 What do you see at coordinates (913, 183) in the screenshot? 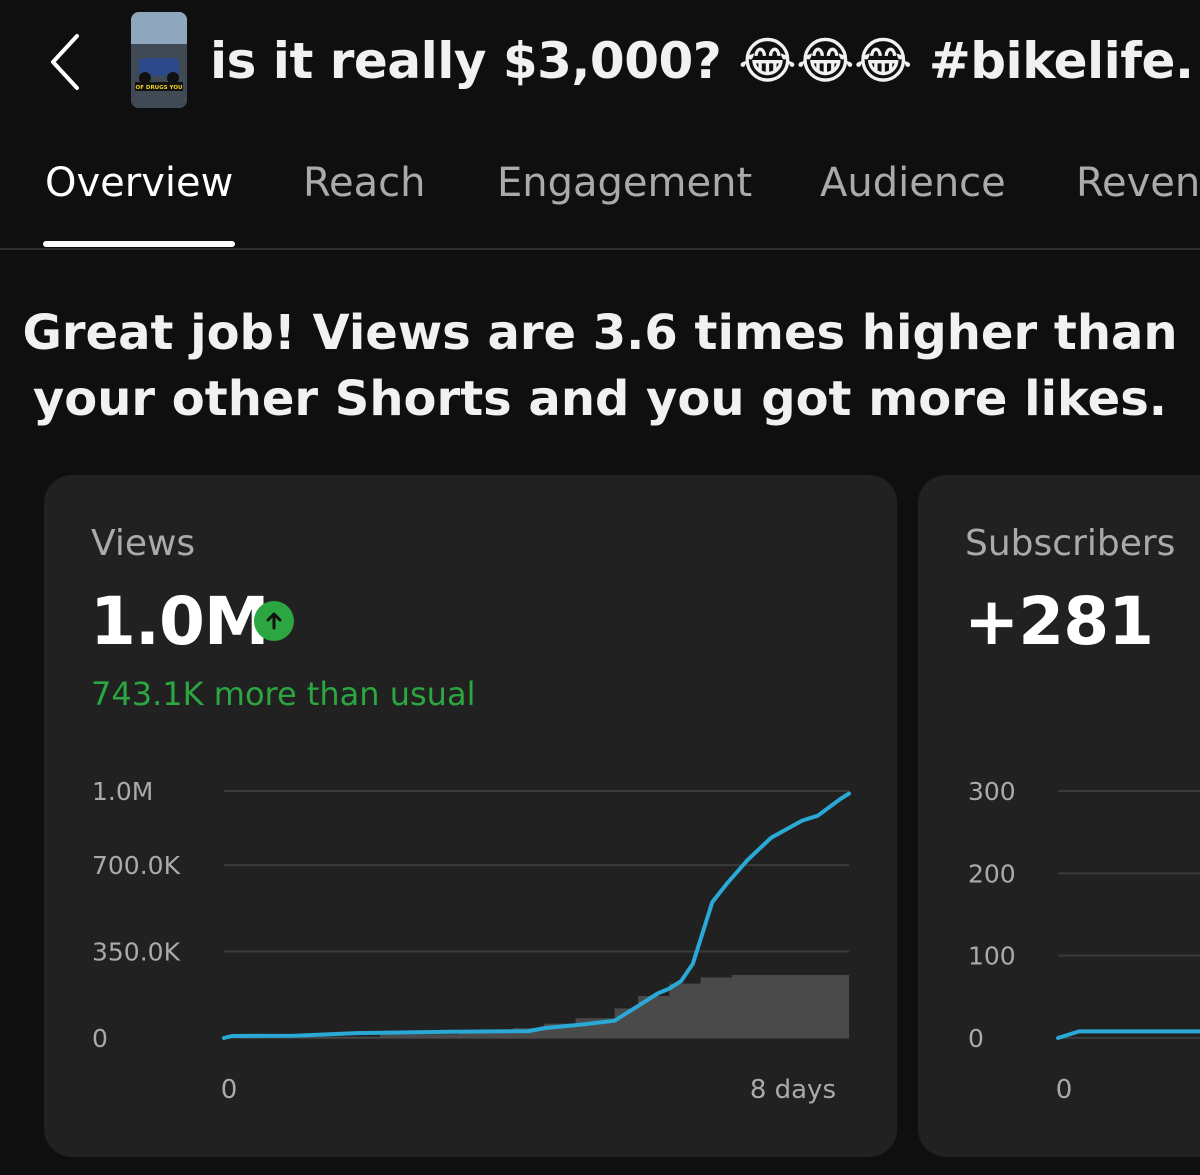
I see `tab-audience: Audience` at bounding box center [913, 183].